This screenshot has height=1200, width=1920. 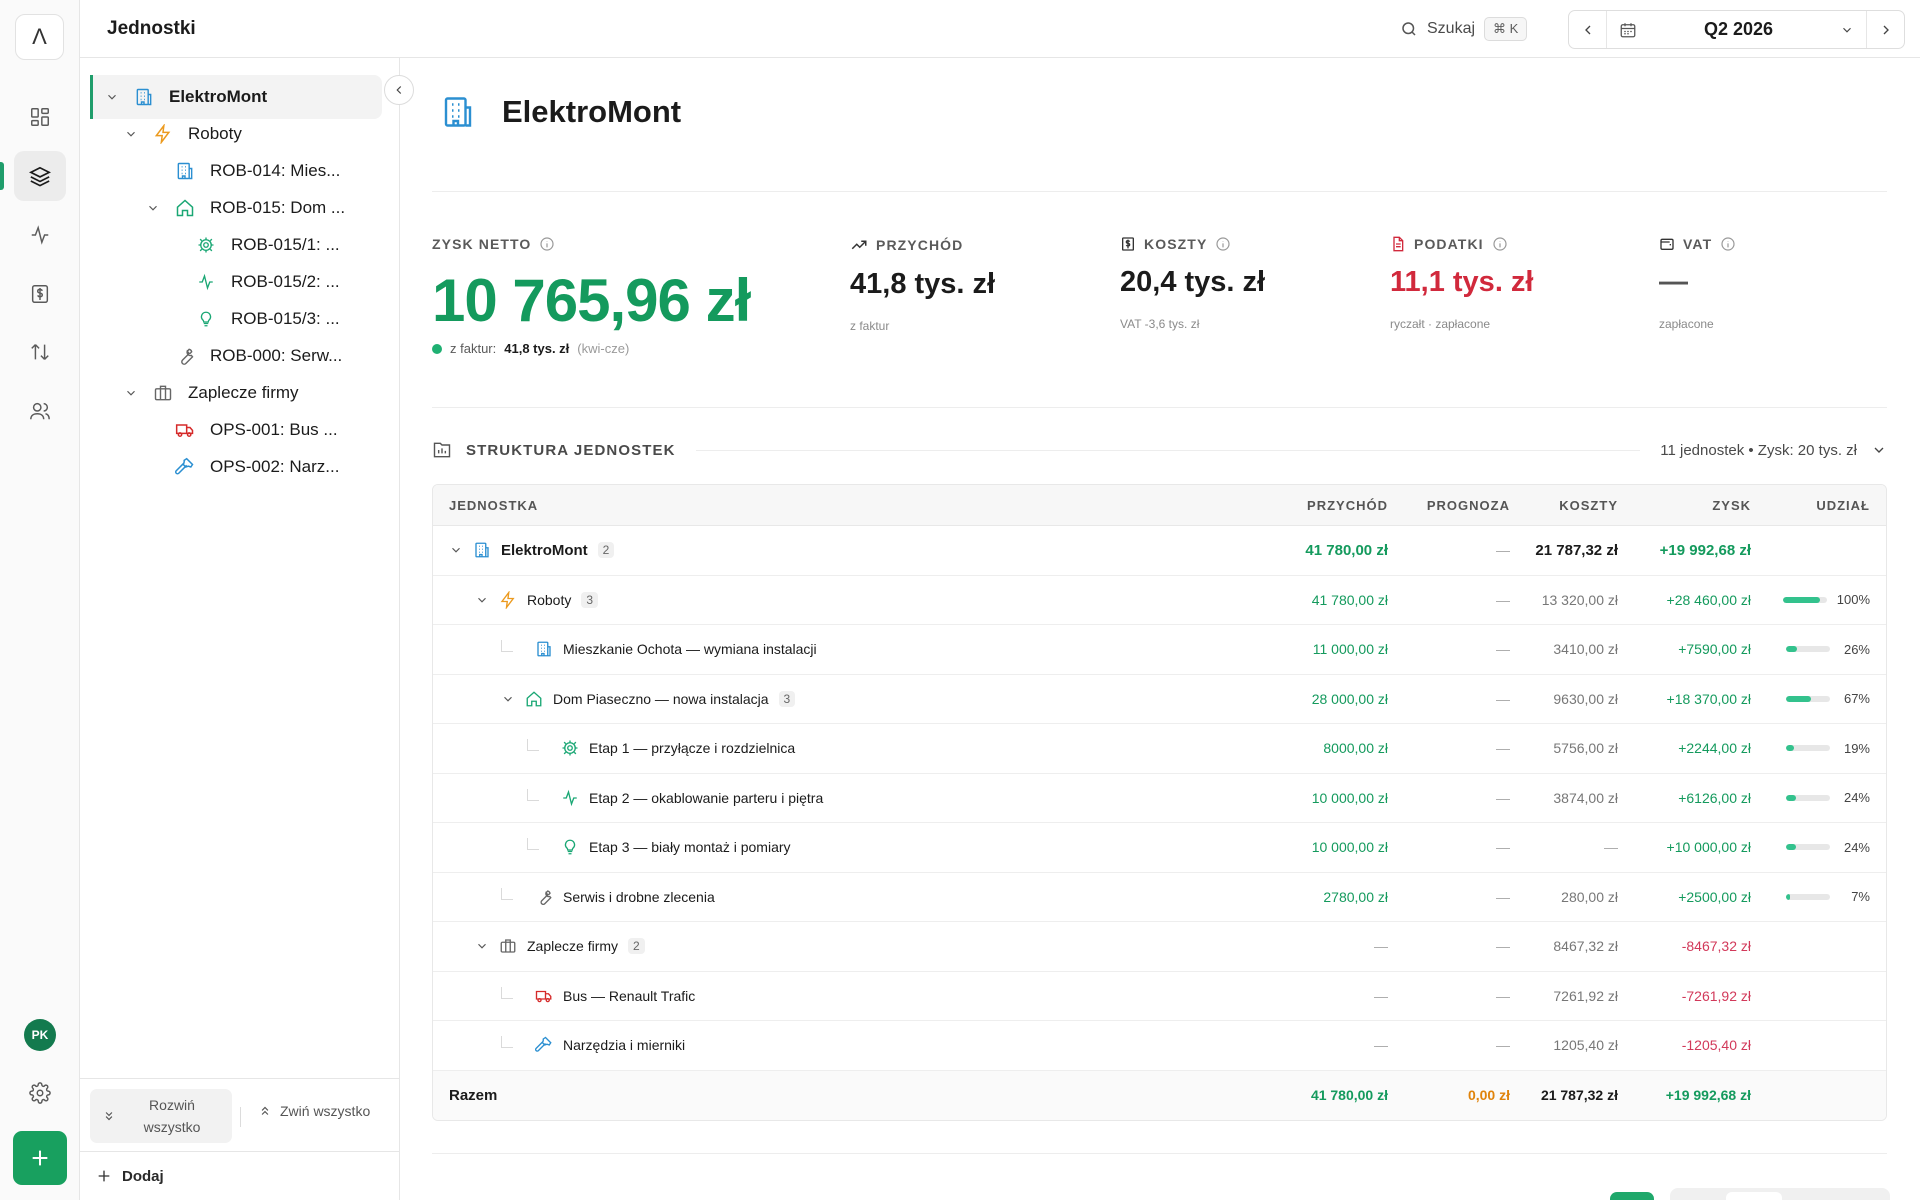 What do you see at coordinates (537, 600) in the screenshot?
I see `row-name: Roboty 3` at bounding box center [537, 600].